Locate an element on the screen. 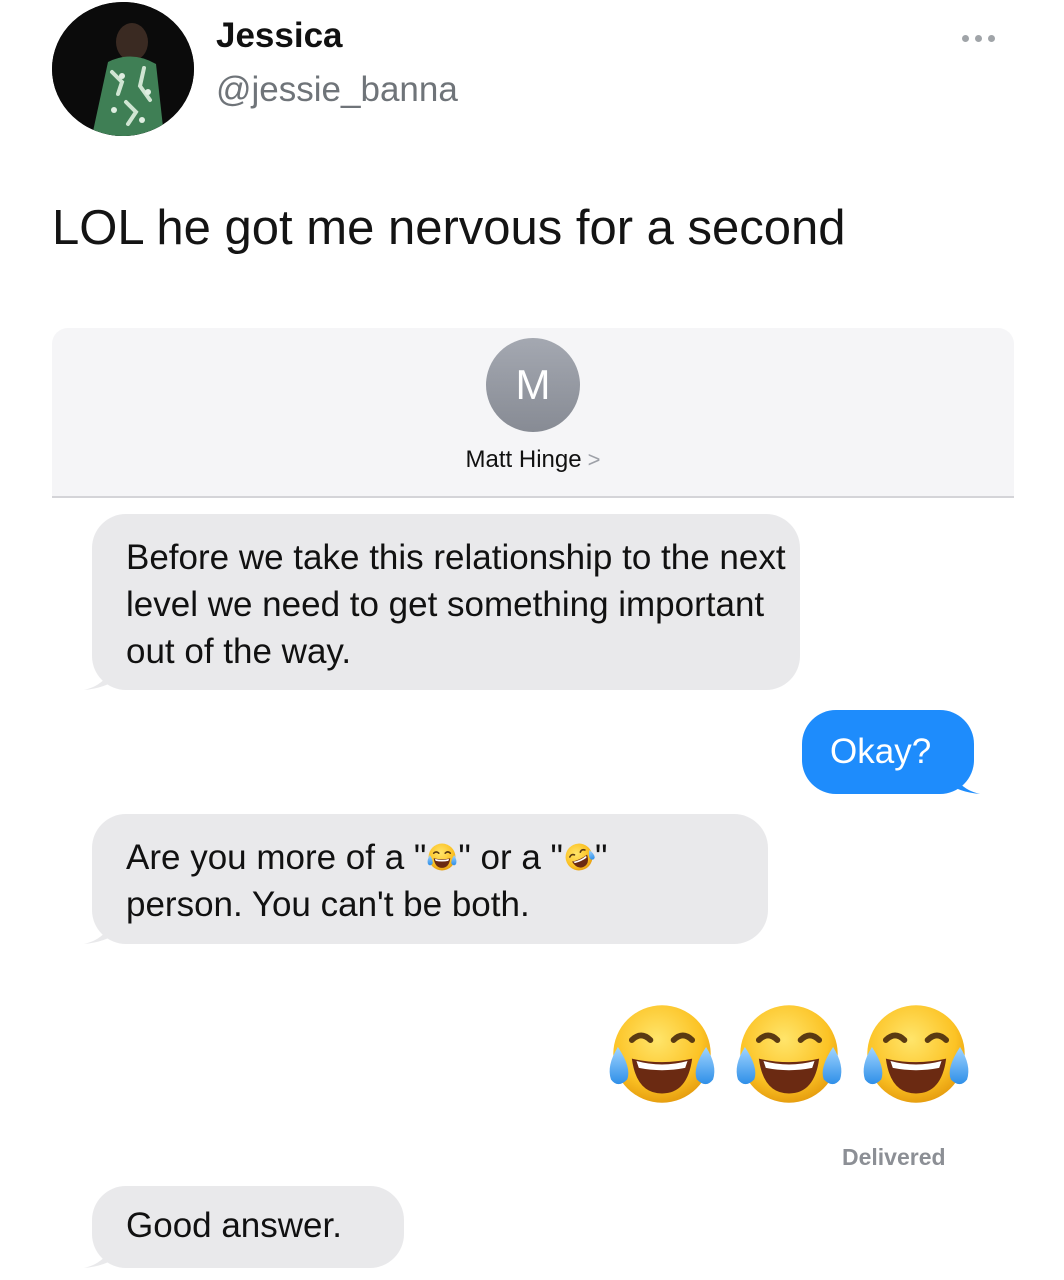 Image resolution: width=1064 pixels, height=1280 pixels. more-horizontal-icon is located at coordinates (984, 38).